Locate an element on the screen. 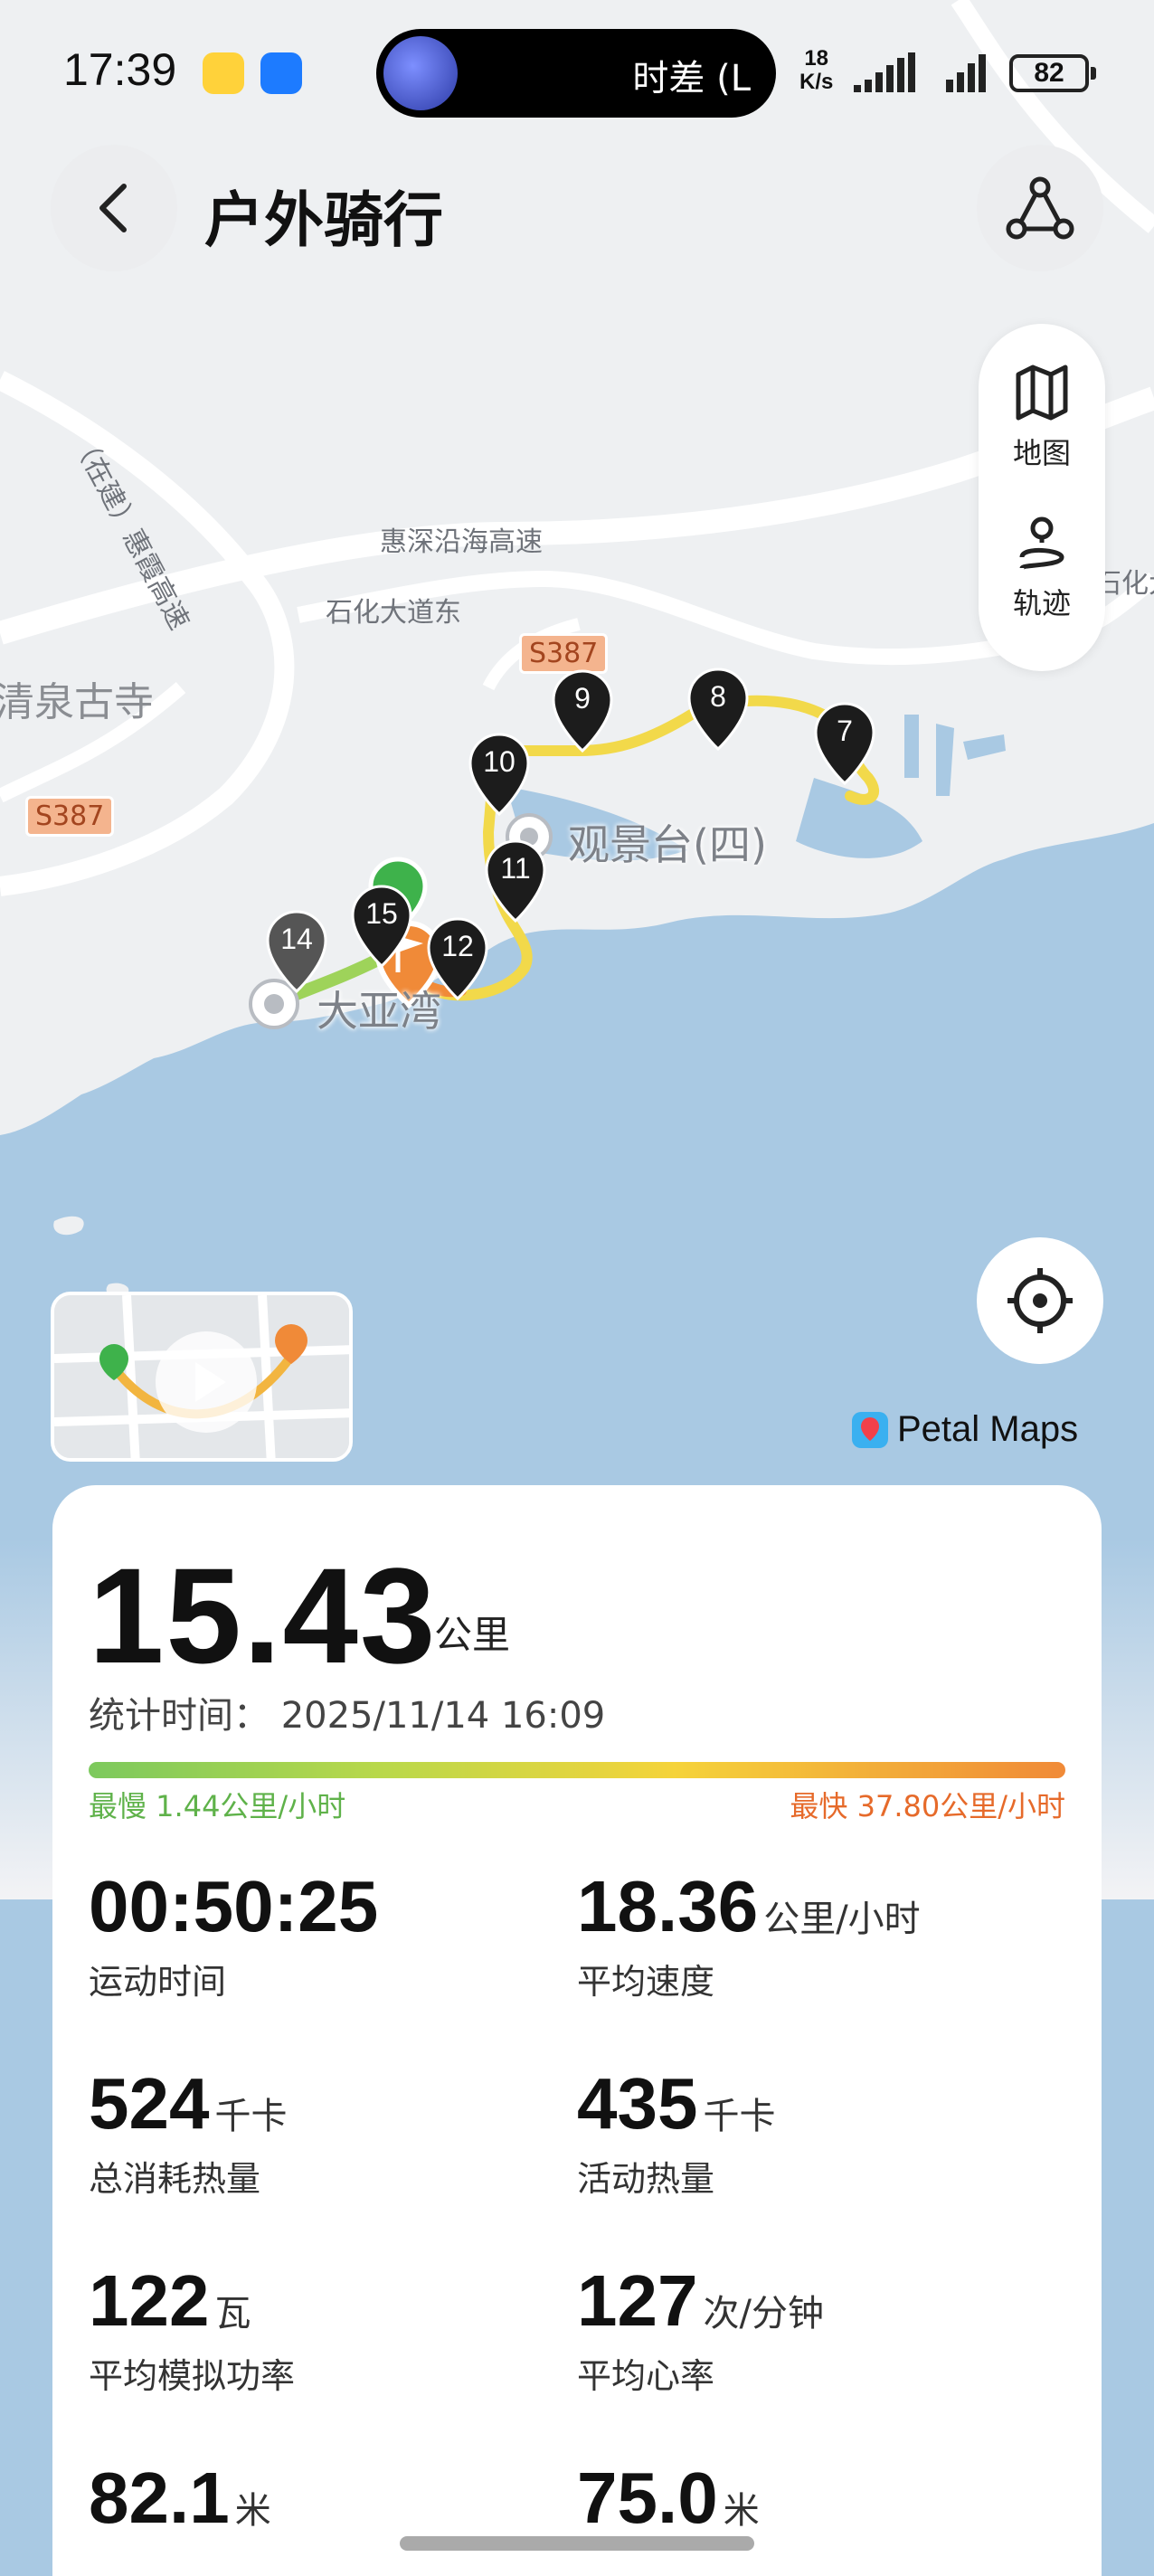 The height and width of the screenshot is (2576, 1154). map-attribution: Petal Maps is located at coordinates (964, 1429).